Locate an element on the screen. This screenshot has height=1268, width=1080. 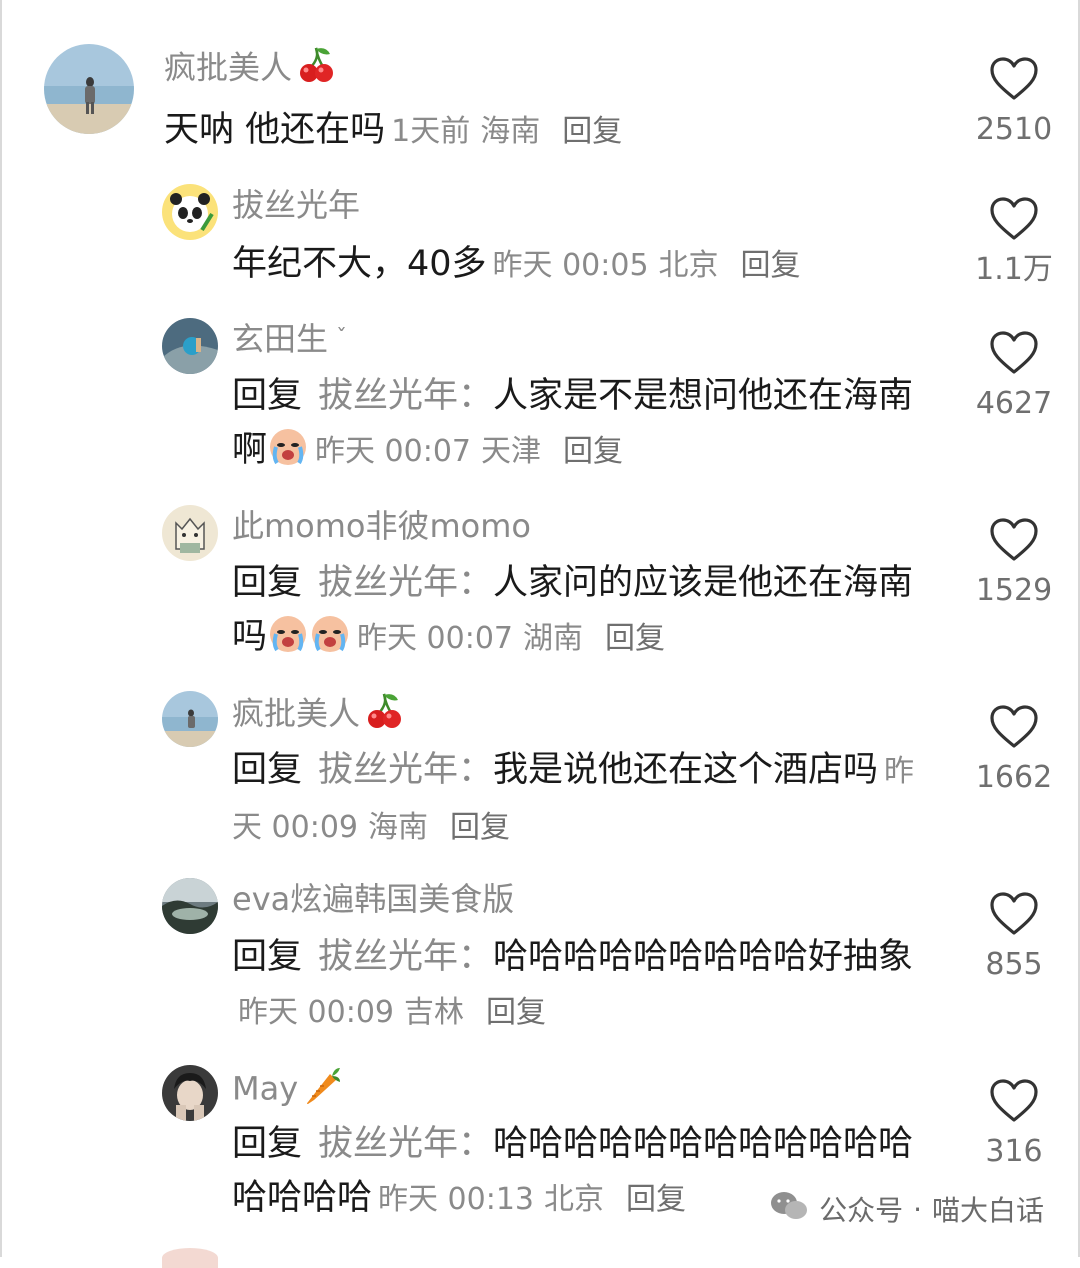
comment-body: 回复 拔丝光年：我是说他还在这个酒店吗 昨天 00:09 海南 回复 is located at coordinates (573, 797).